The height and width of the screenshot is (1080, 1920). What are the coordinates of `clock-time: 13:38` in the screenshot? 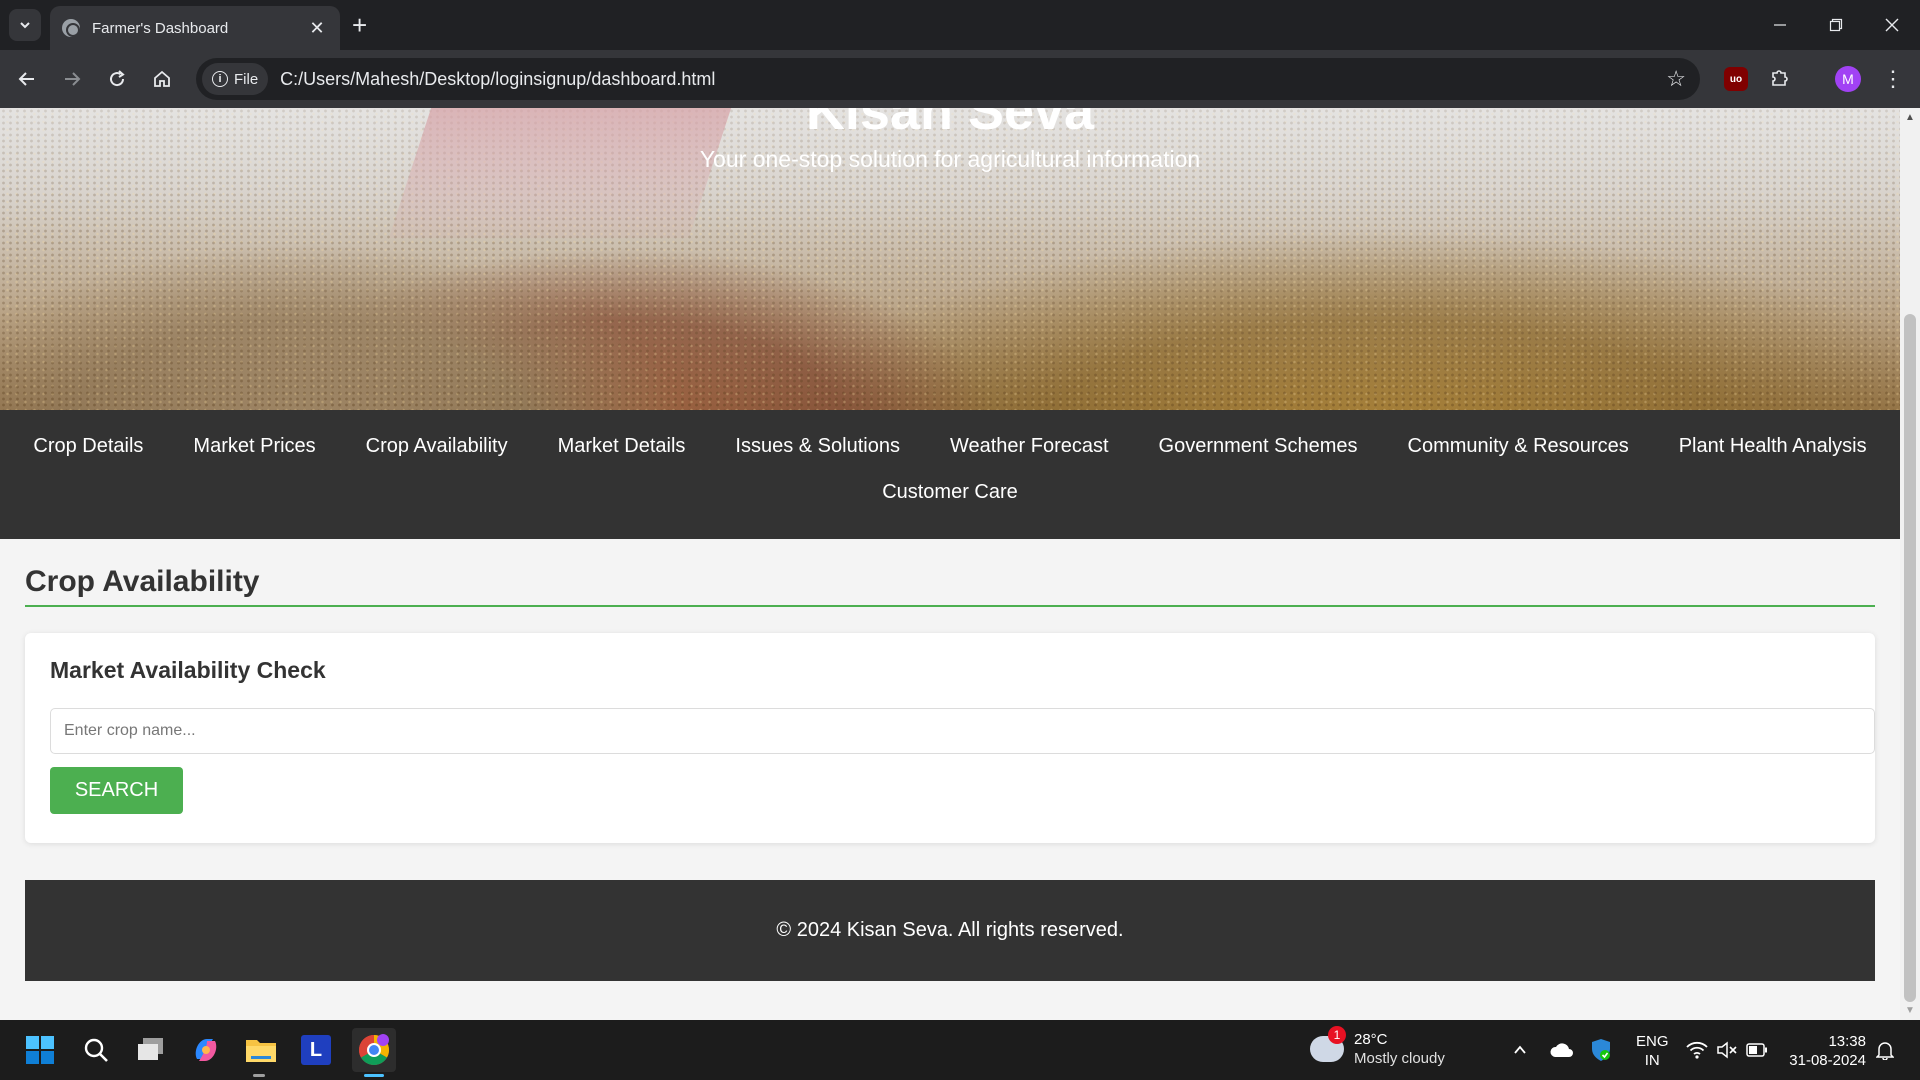 It's located at (1847, 1041).